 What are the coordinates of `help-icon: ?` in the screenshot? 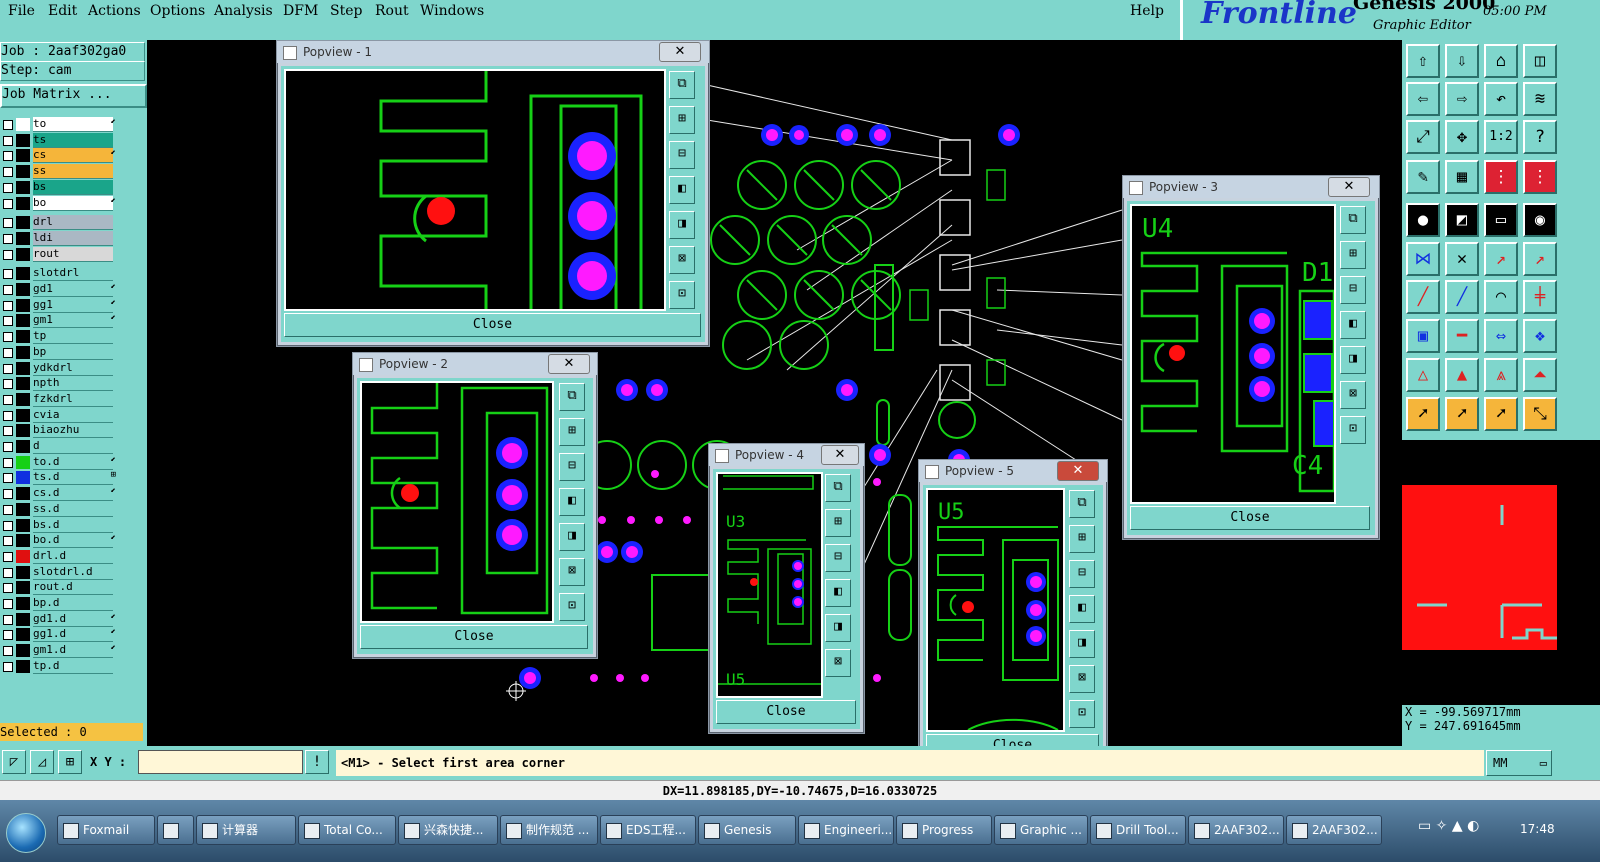 It's located at (1540, 137).